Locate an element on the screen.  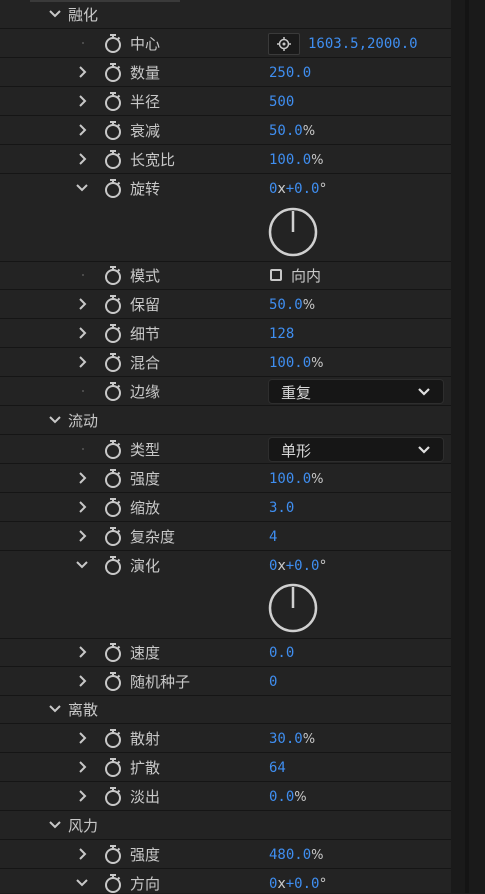
value-number: 4 is located at coordinates (273, 537).